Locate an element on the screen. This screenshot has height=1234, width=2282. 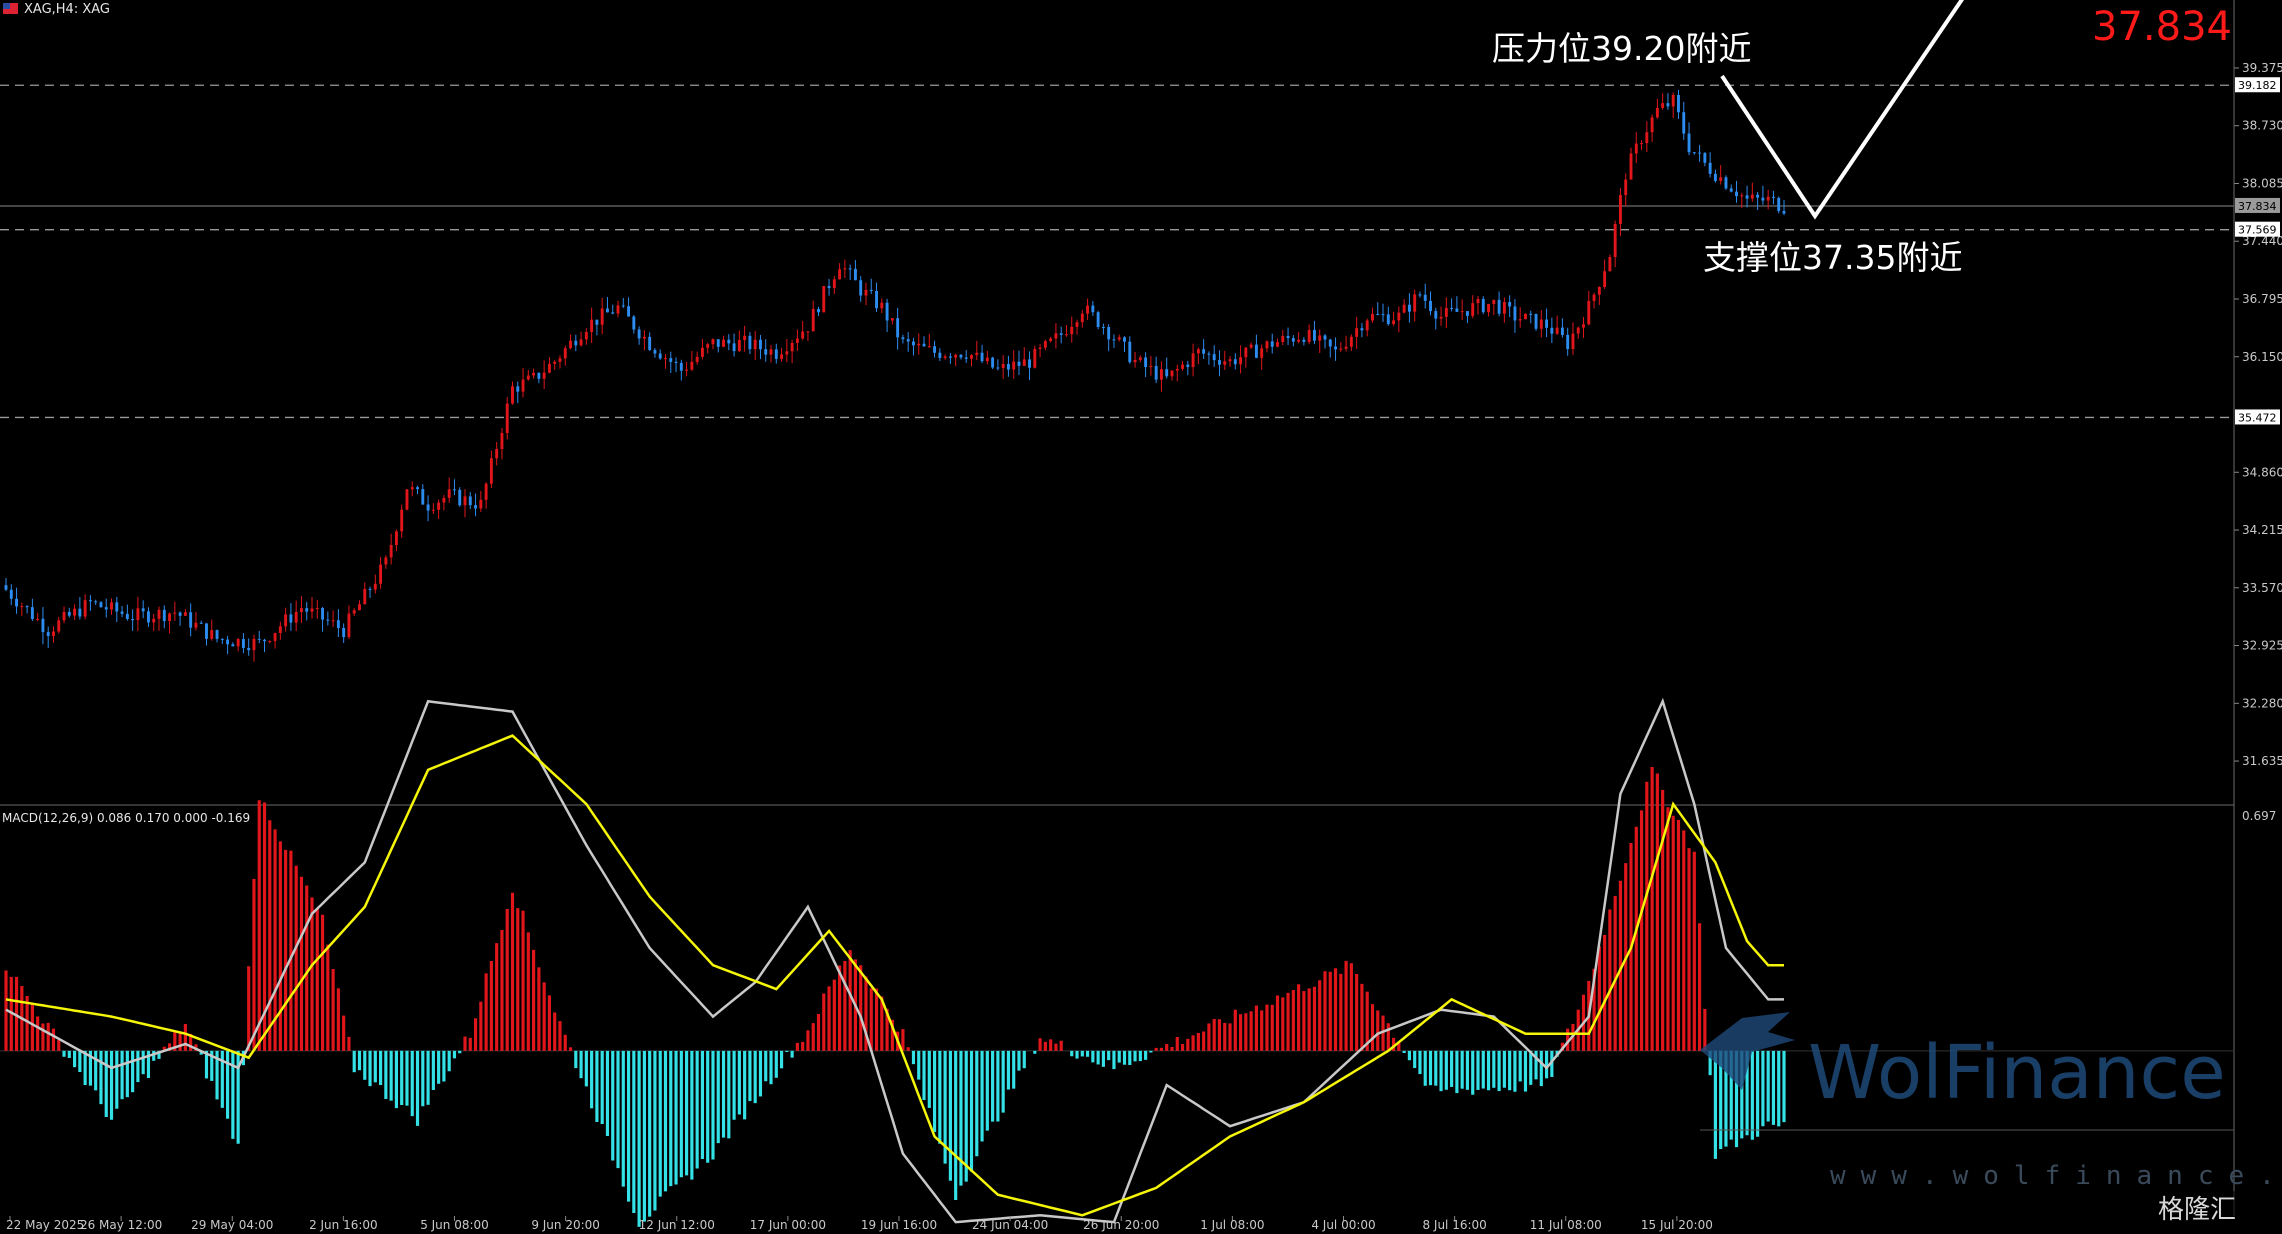
time-tick-label: 17 Jun 00:00 is located at coordinates (788, 1225).